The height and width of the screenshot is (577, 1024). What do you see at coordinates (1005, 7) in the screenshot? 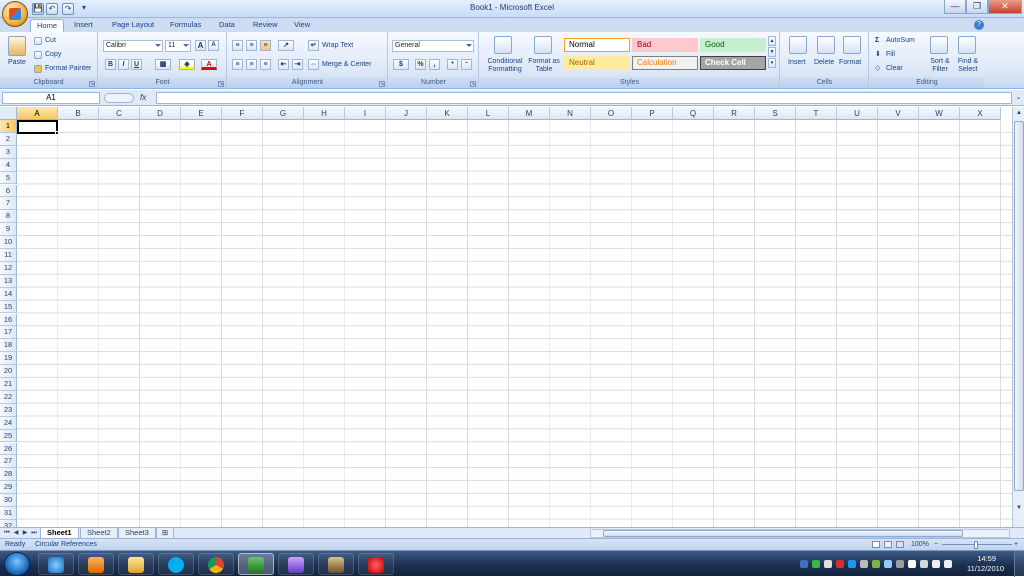
I see `close-button: ✕` at bounding box center [1005, 7].